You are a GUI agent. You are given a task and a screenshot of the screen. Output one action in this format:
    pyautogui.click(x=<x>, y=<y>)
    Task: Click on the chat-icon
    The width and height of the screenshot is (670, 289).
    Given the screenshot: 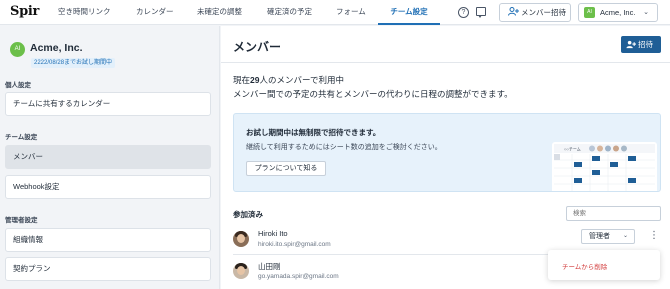 What is the action you would take?
    pyautogui.click(x=481, y=12)
    